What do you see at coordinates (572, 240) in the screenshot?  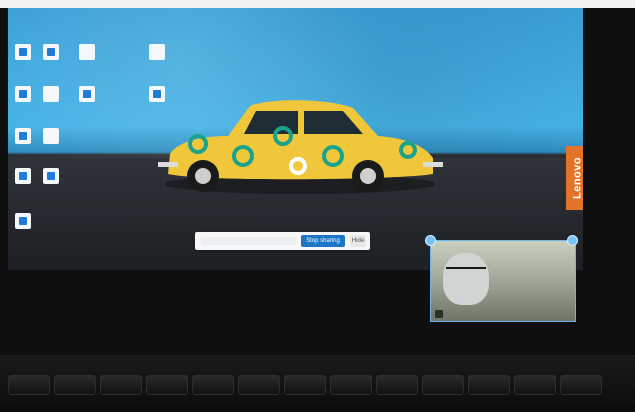 I see `resize-handle-right` at bounding box center [572, 240].